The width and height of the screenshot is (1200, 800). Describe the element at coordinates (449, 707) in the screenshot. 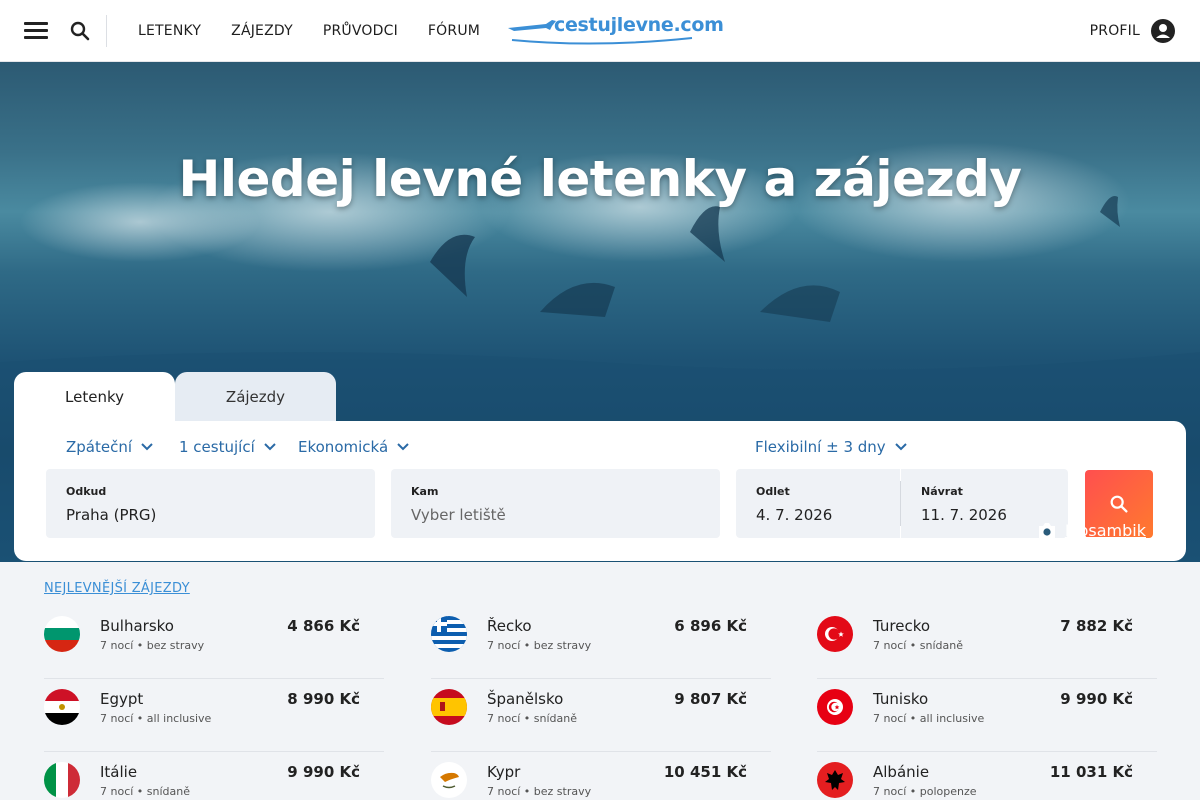

I see `spain-flag-icon` at that location.